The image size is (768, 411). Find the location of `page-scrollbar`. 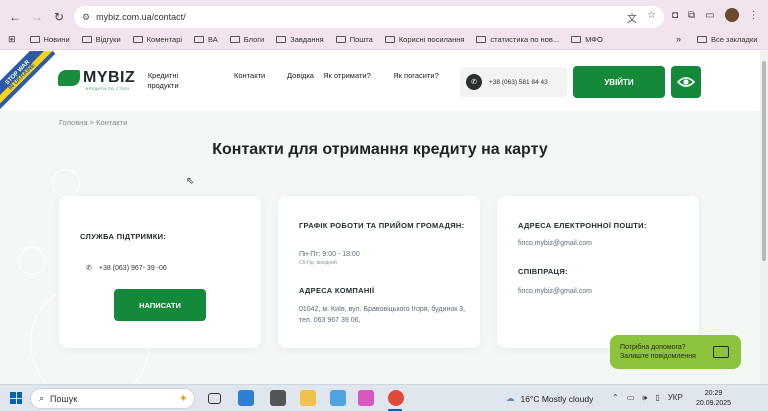

page-scrollbar is located at coordinates (764, 217).